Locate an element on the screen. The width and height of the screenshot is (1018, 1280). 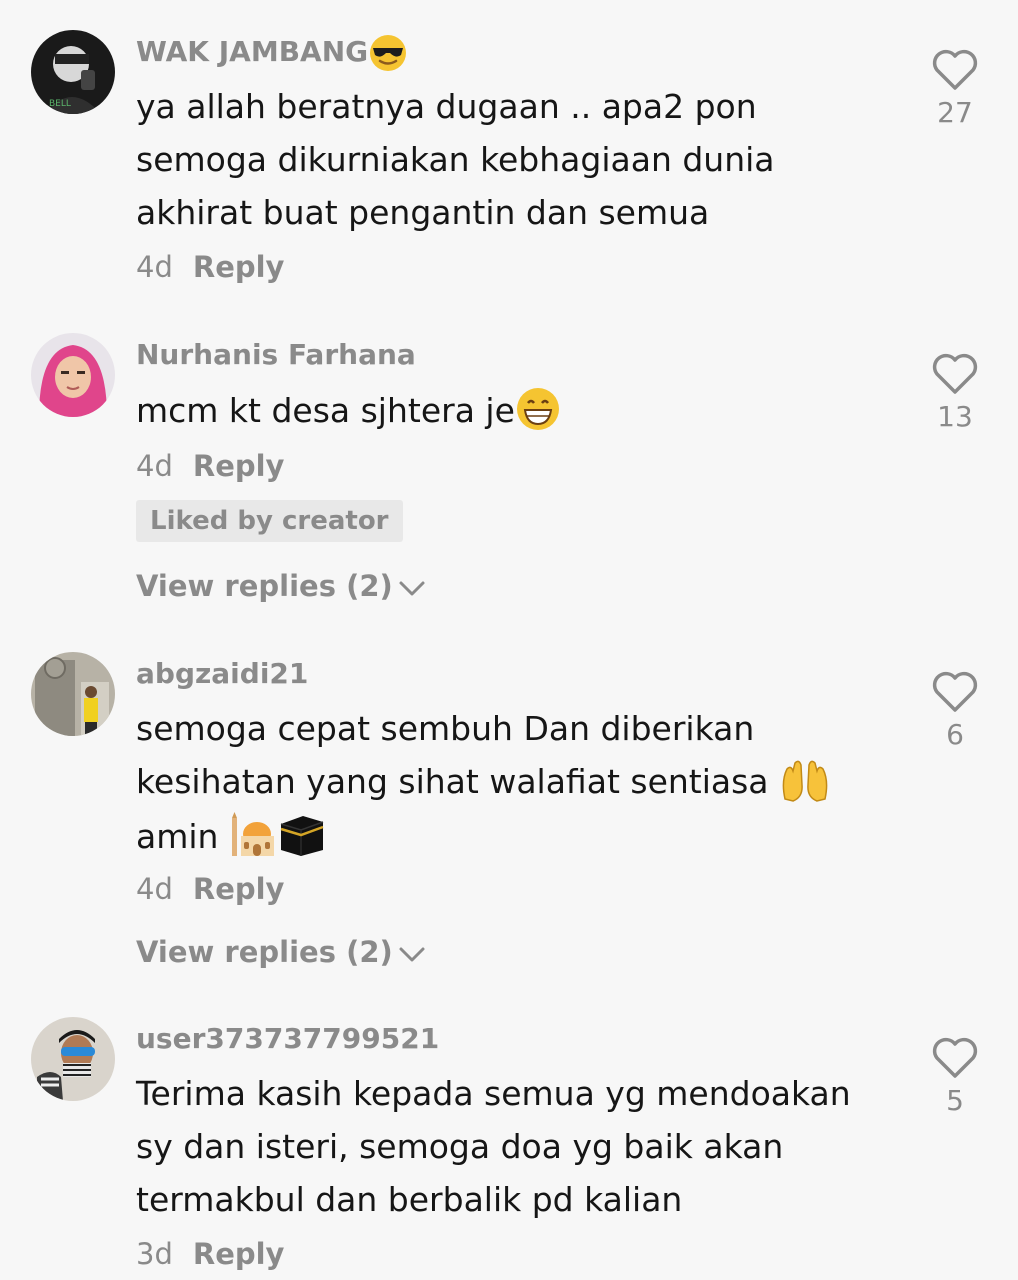
like-count: 27 is located at coordinates (955, 112).